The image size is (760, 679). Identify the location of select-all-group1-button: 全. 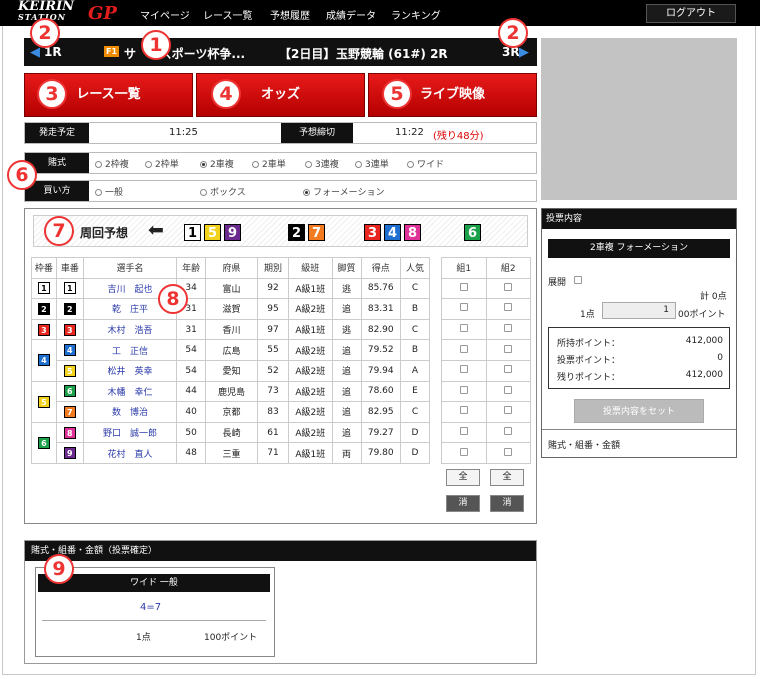
(463, 477).